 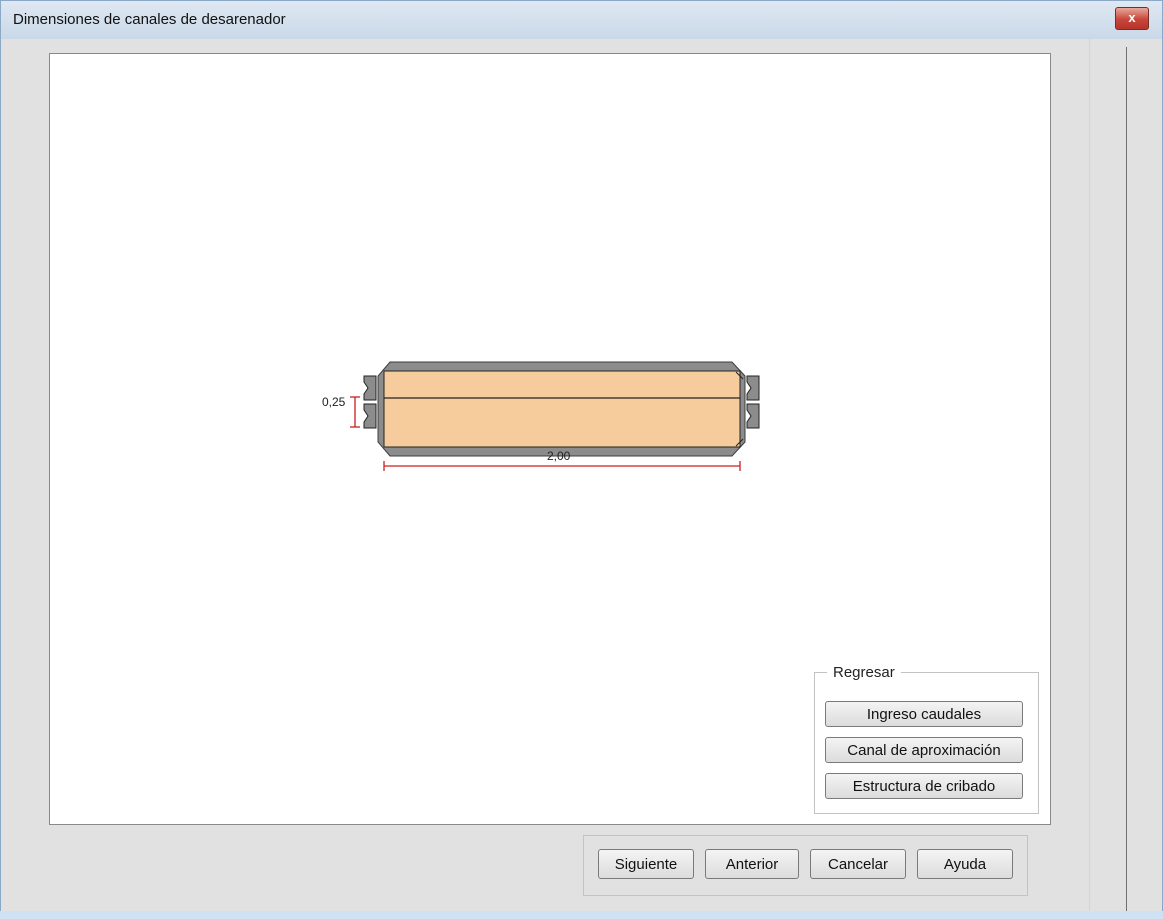 I want to click on left-gate-bottom, so click(x=370, y=416).